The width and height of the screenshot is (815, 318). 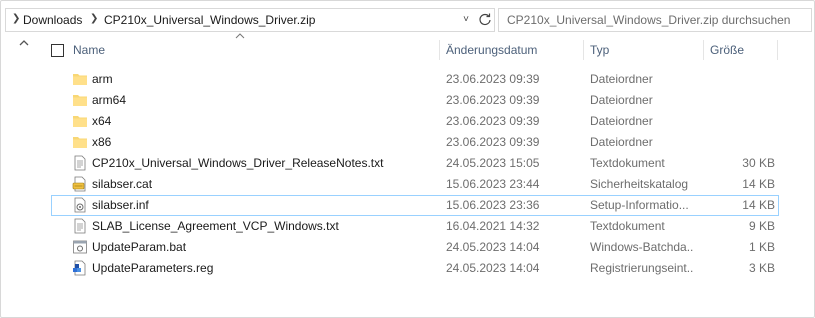 What do you see at coordinates (52, 20) in the screenshot?
I see `breadcrumb-downloads: Downloads` at bounding box center [52, 20].